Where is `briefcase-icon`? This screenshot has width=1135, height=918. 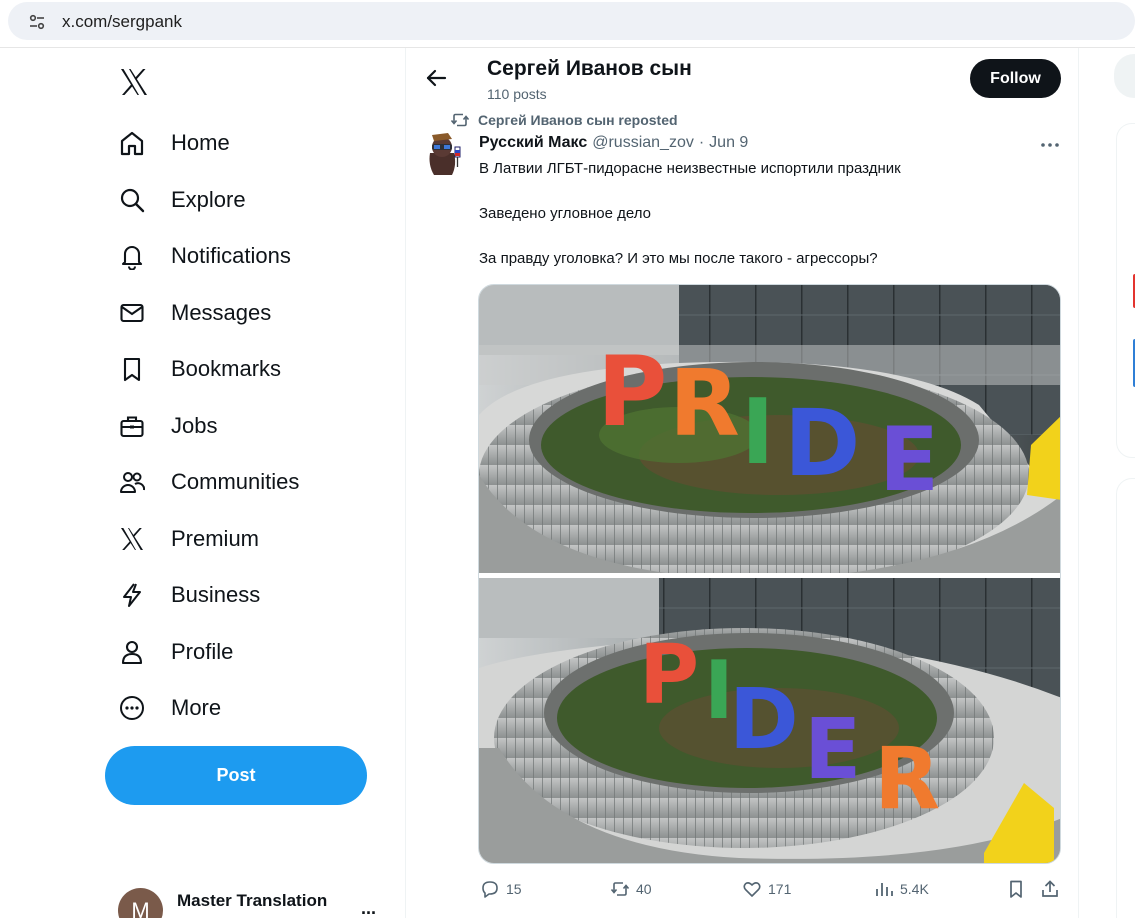
briefcase-icon is located at coordinates (132, 427).